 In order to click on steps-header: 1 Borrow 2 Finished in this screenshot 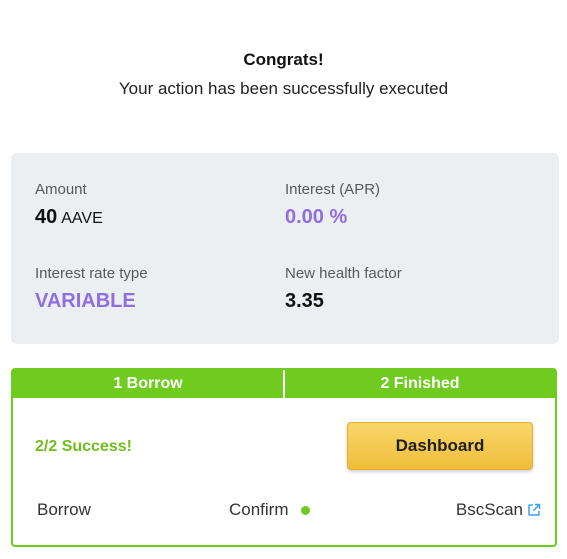, I will do `click(284, 384)`.